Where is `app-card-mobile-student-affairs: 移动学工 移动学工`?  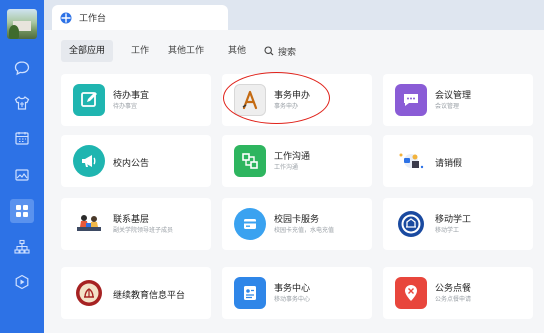
app-card-mobile-student-affairs: 移动学工 移动学工 is located at coordinates (458, 224).